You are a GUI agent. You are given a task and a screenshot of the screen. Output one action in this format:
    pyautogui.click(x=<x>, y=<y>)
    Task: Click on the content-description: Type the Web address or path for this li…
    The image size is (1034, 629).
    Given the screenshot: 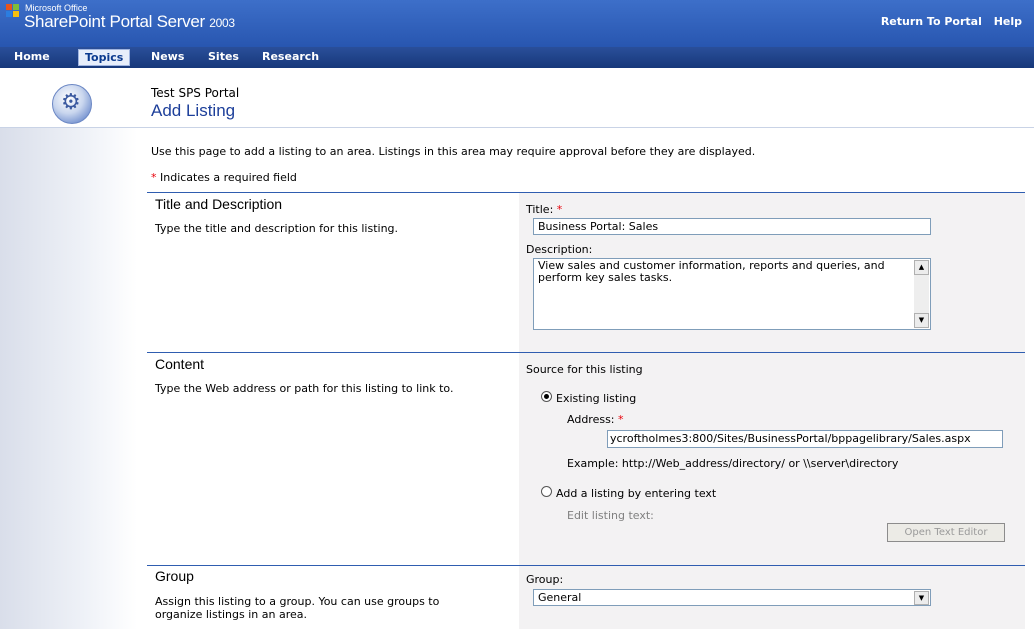 What is the action you would take?
    pyautogui.click(x=304, y=388)
    